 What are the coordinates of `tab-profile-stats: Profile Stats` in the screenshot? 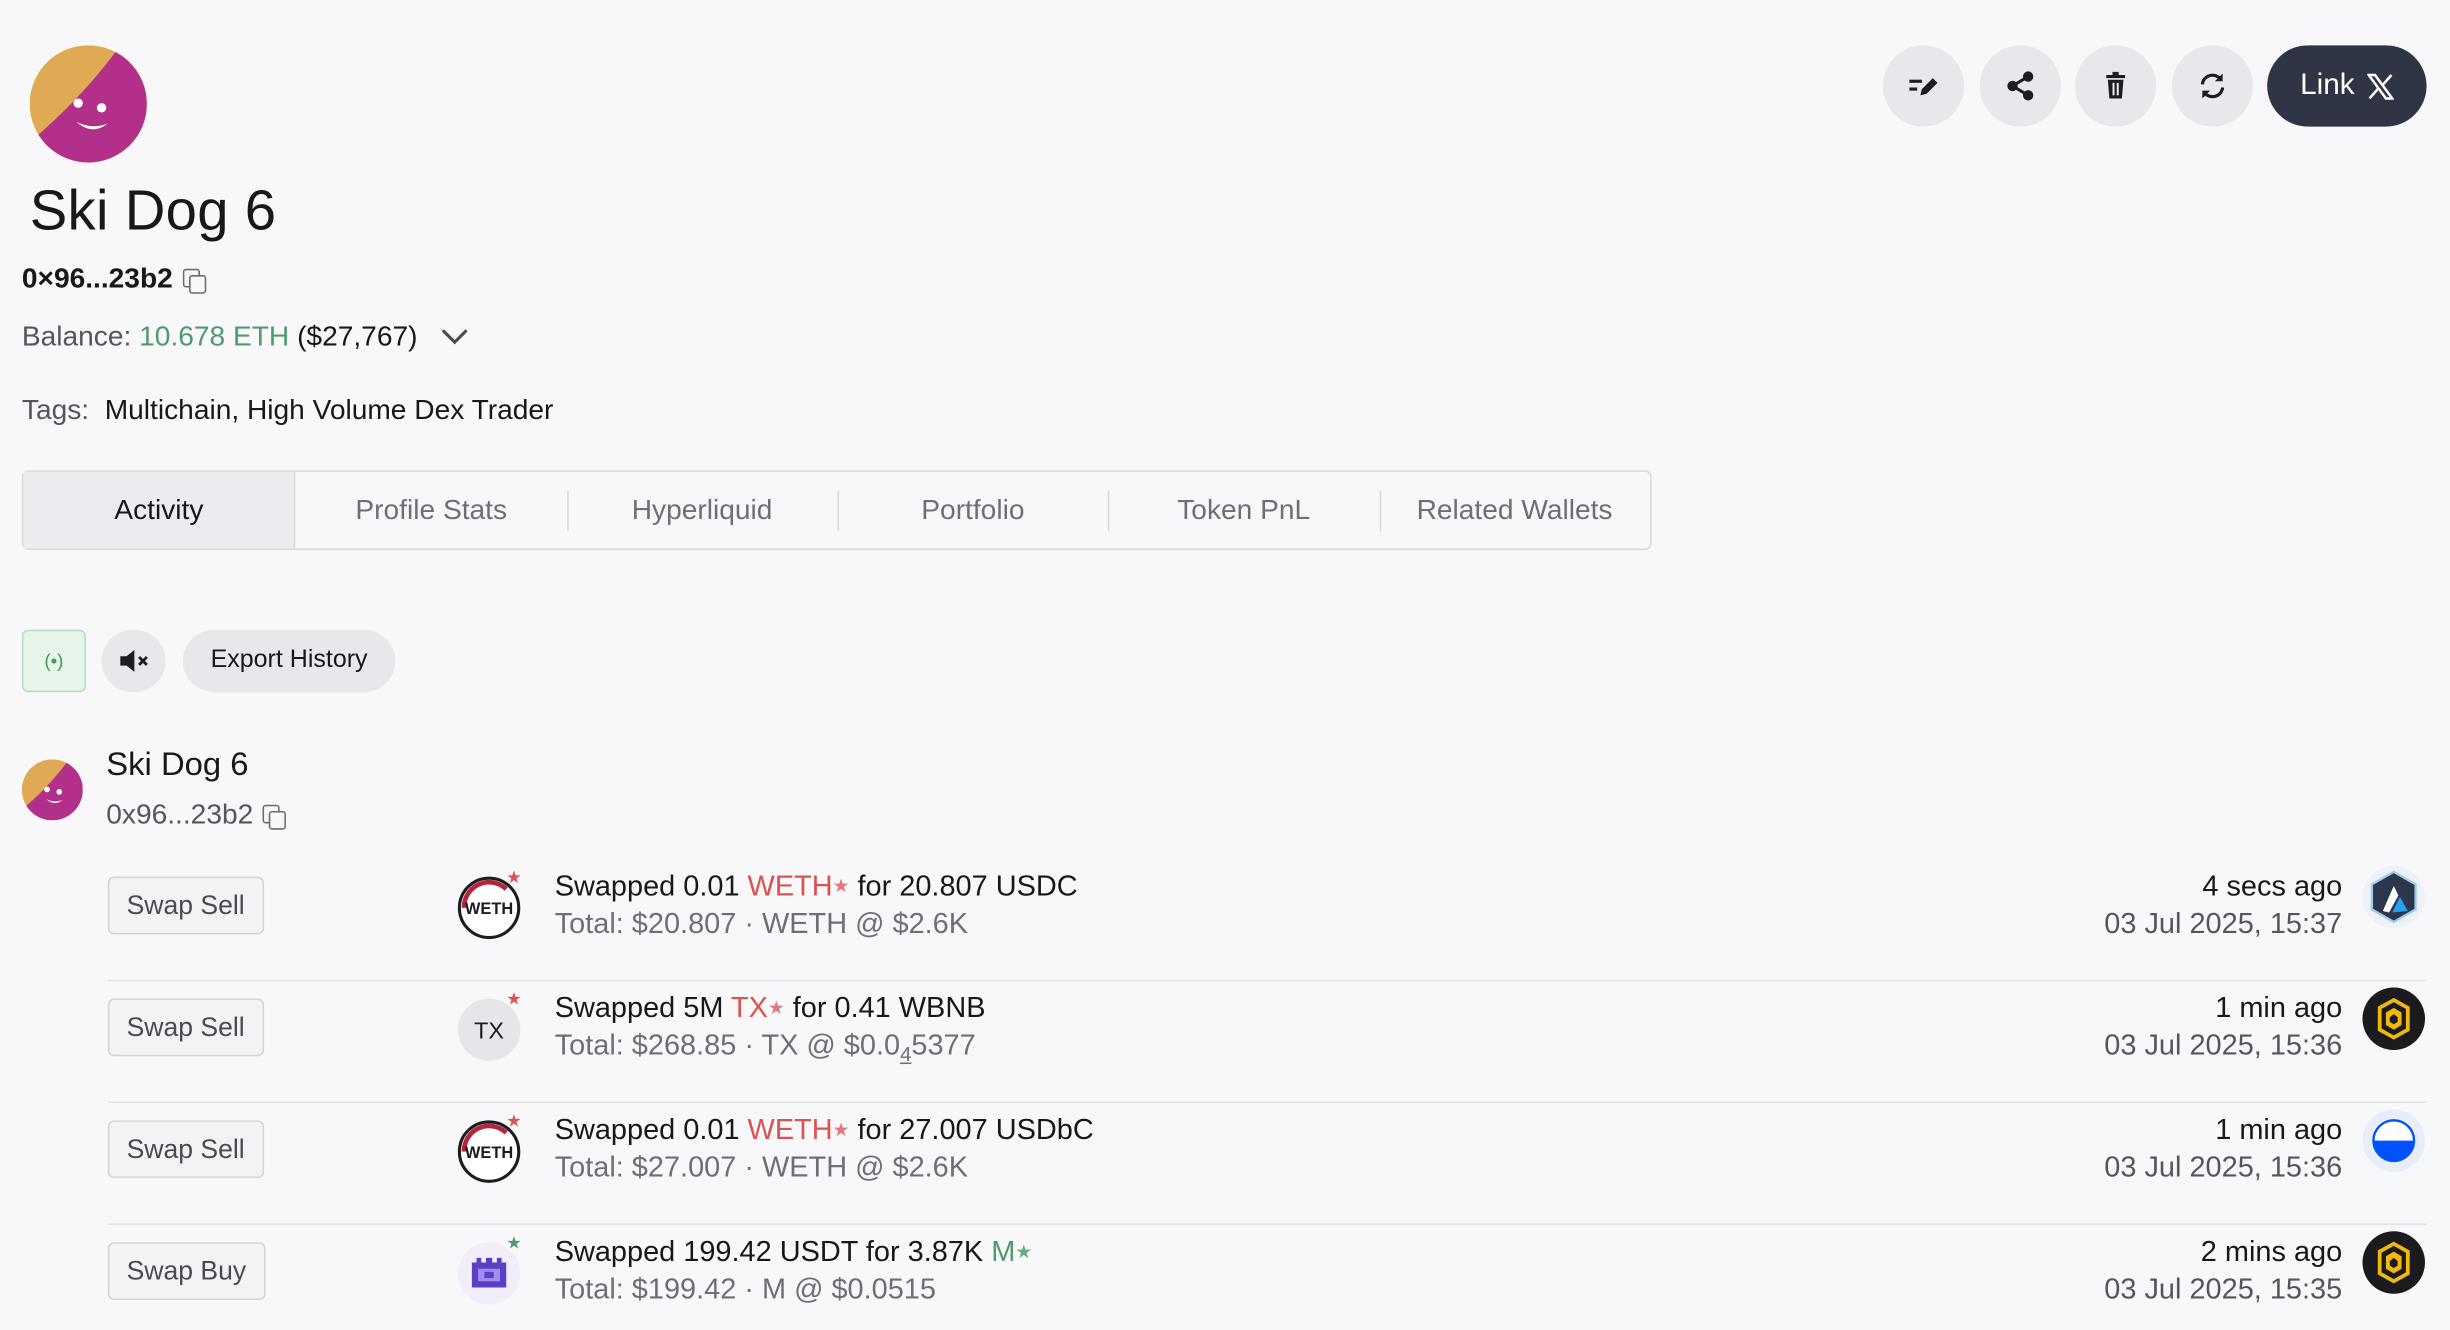 It's located at (431, 510).